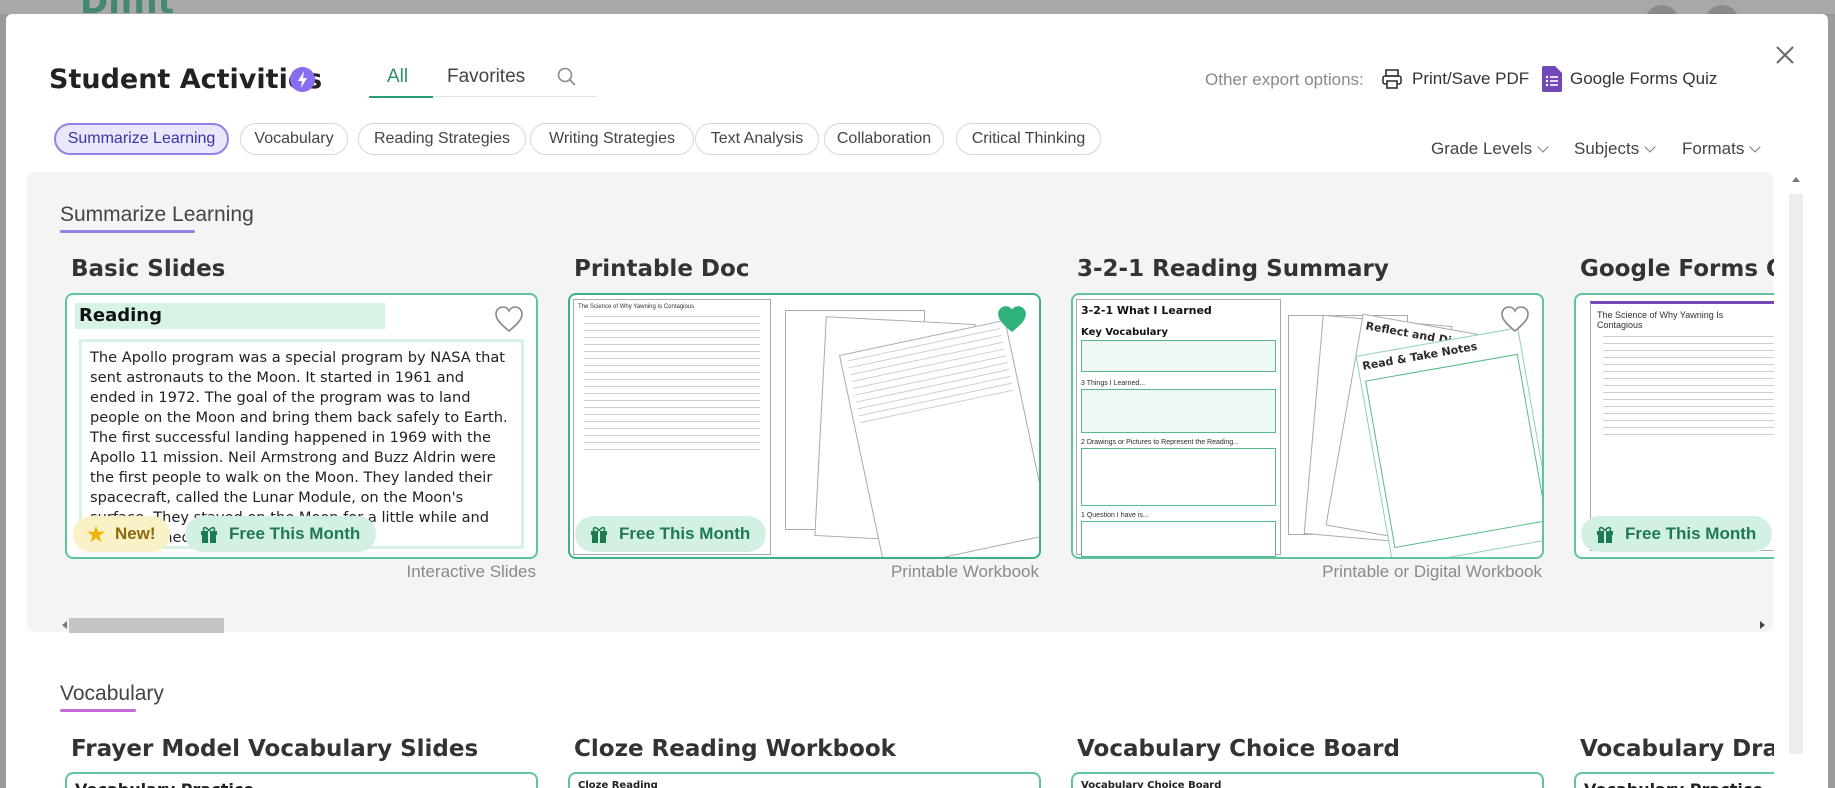 The height and width of the screenshot is (788, 1835). What do you see at coordinates (65, 625) in the screenshot?
I see `scroll-left-icon` at bounding box center [65, 625].